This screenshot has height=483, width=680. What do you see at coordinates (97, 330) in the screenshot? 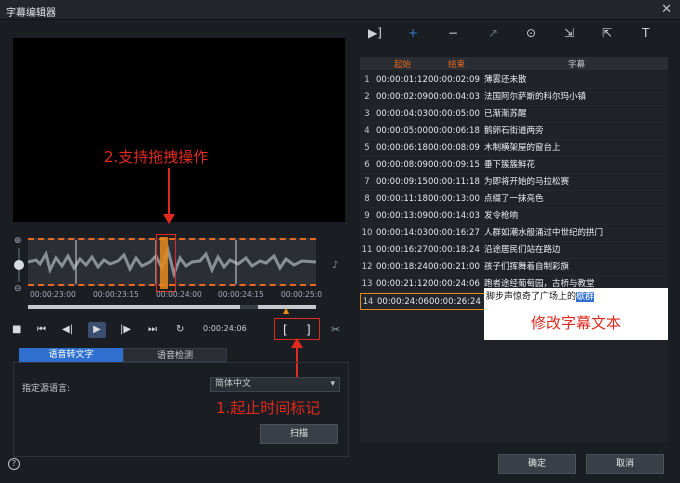
I see `play-button: ▶` at bounding box center [97, 330].